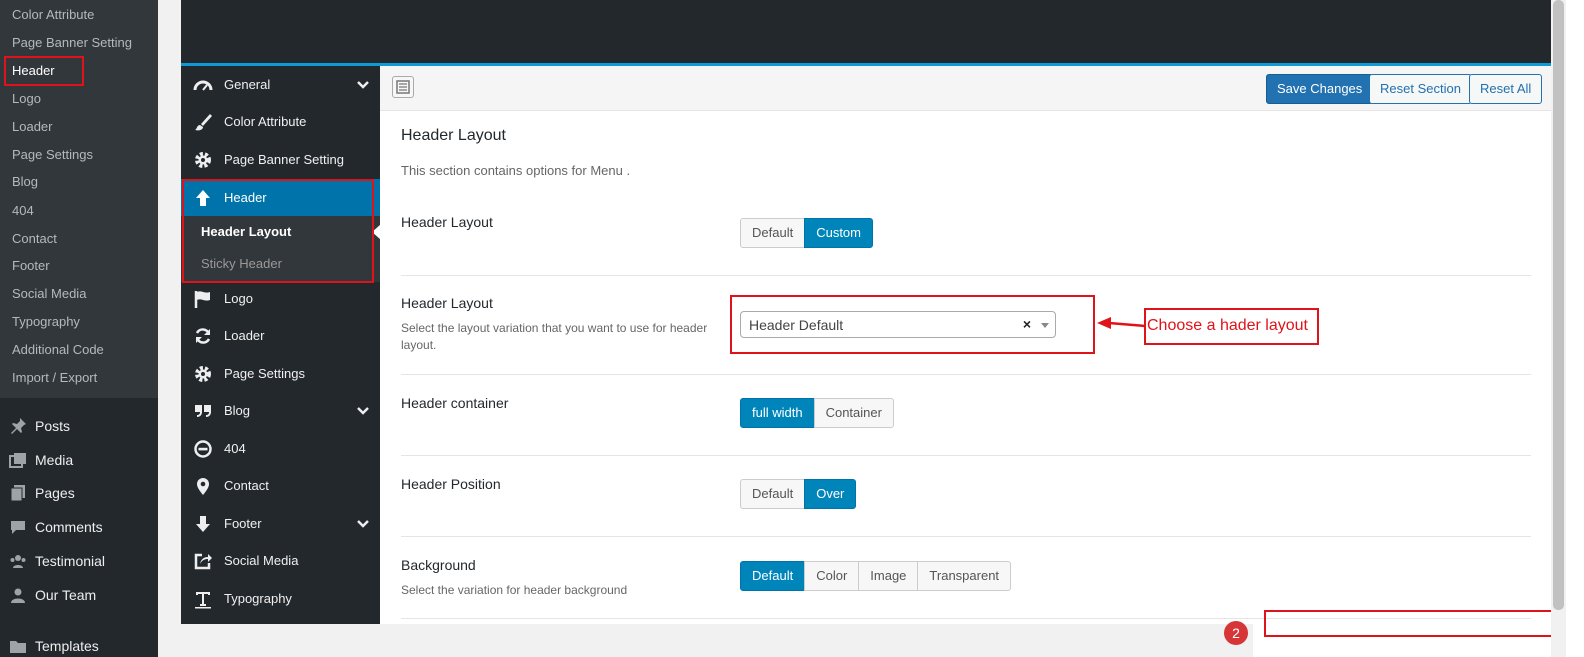 The width and height of the screenshot is (1584, 657). I want to click on wp-submenu-item-footer: Footer, so click(31, 265).